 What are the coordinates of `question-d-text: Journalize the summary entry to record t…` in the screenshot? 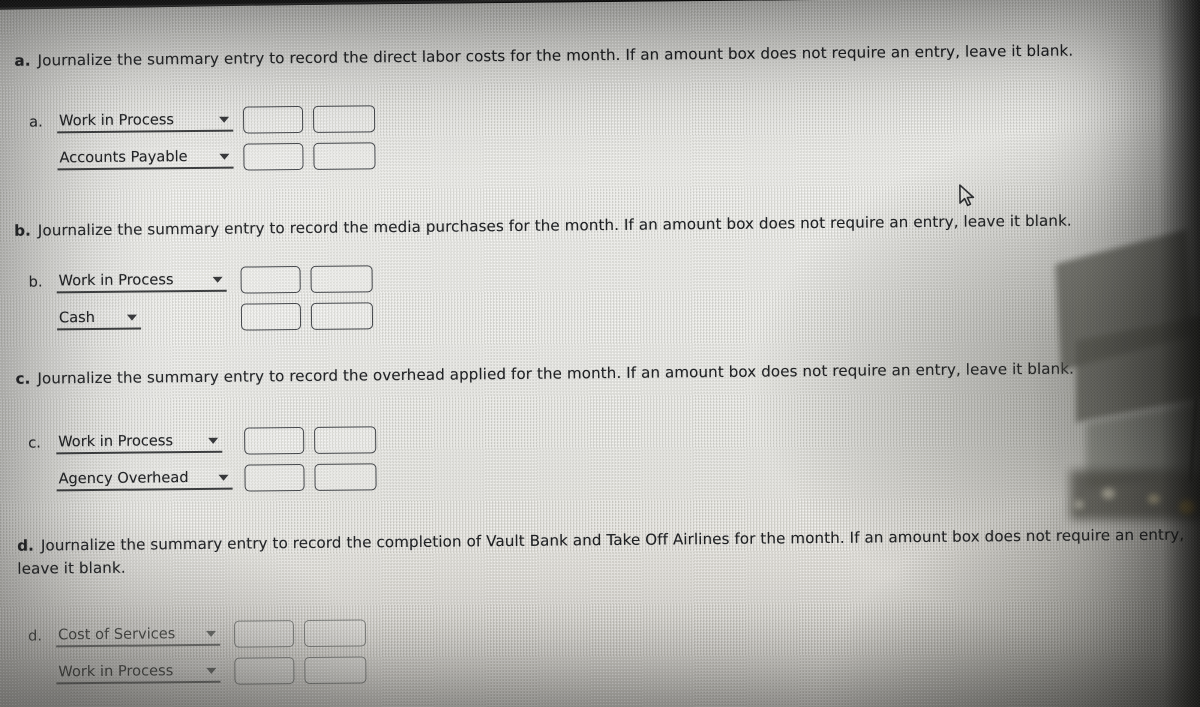 It's located at (601, 551).